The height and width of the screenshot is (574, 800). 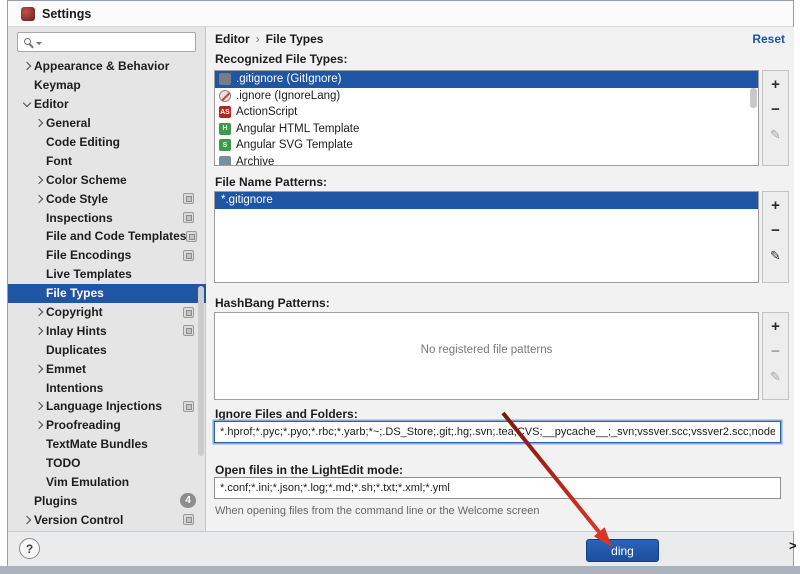 I want to click on sidebar-item: Inspections, so click(x=107, y=217).